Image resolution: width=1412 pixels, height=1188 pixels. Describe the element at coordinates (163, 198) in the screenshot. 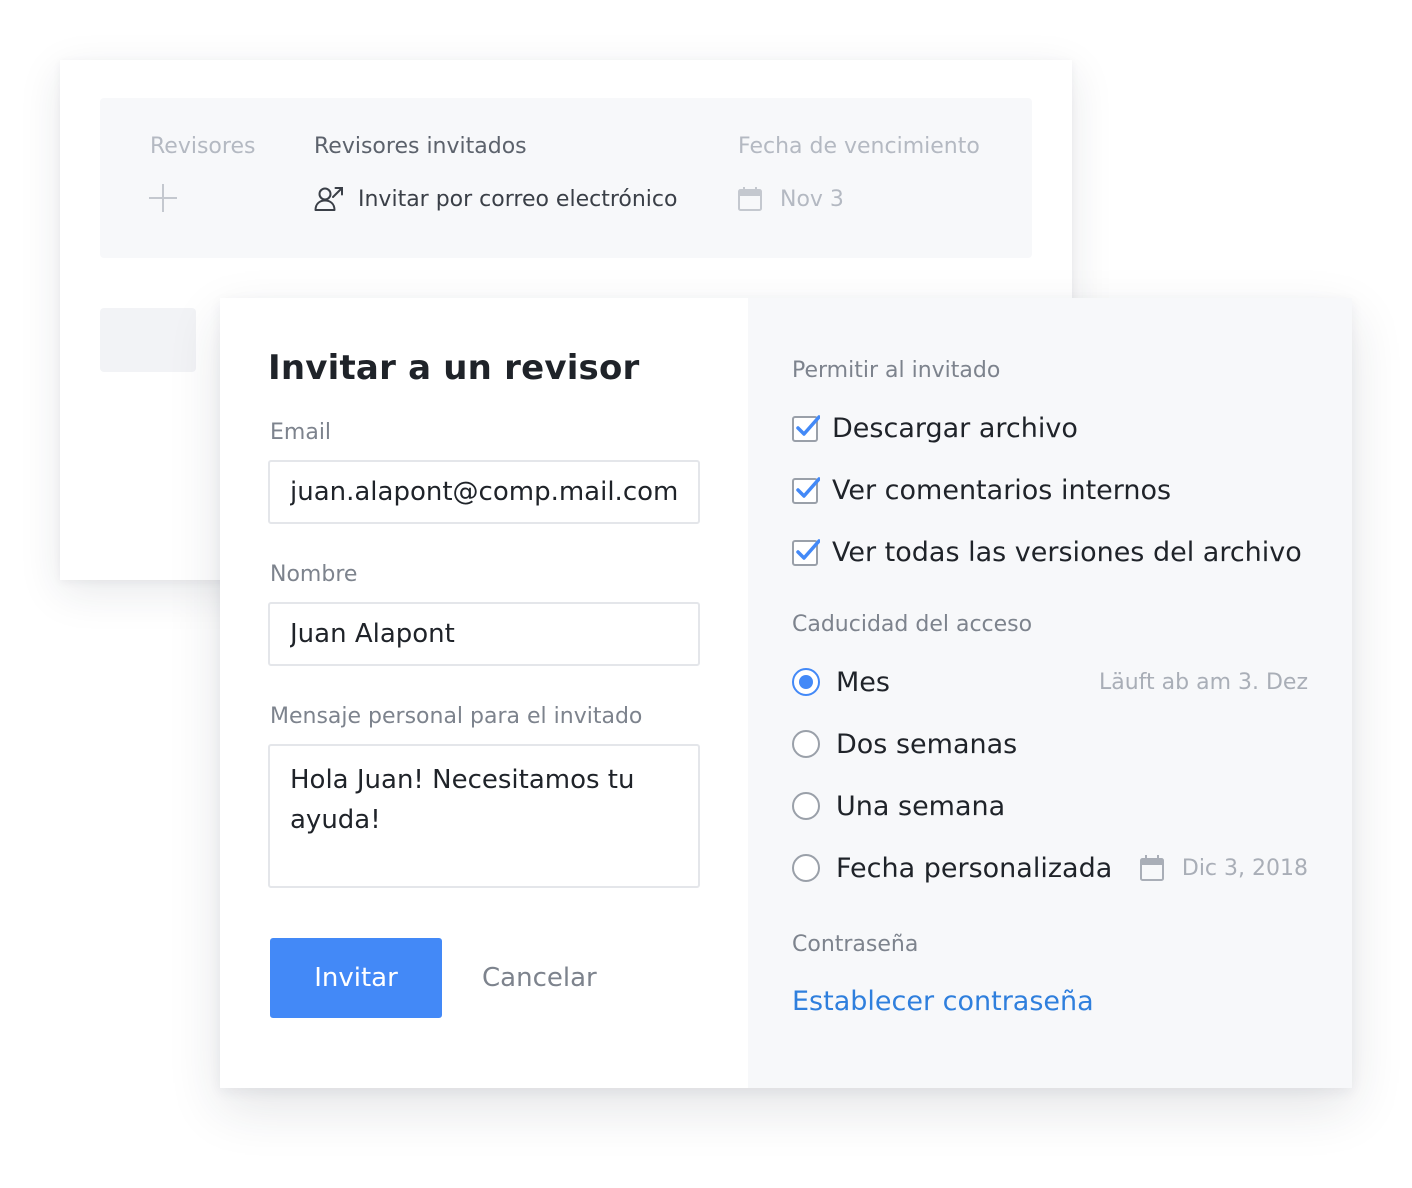

I see `add-reviewer-plus-icon` at that location.